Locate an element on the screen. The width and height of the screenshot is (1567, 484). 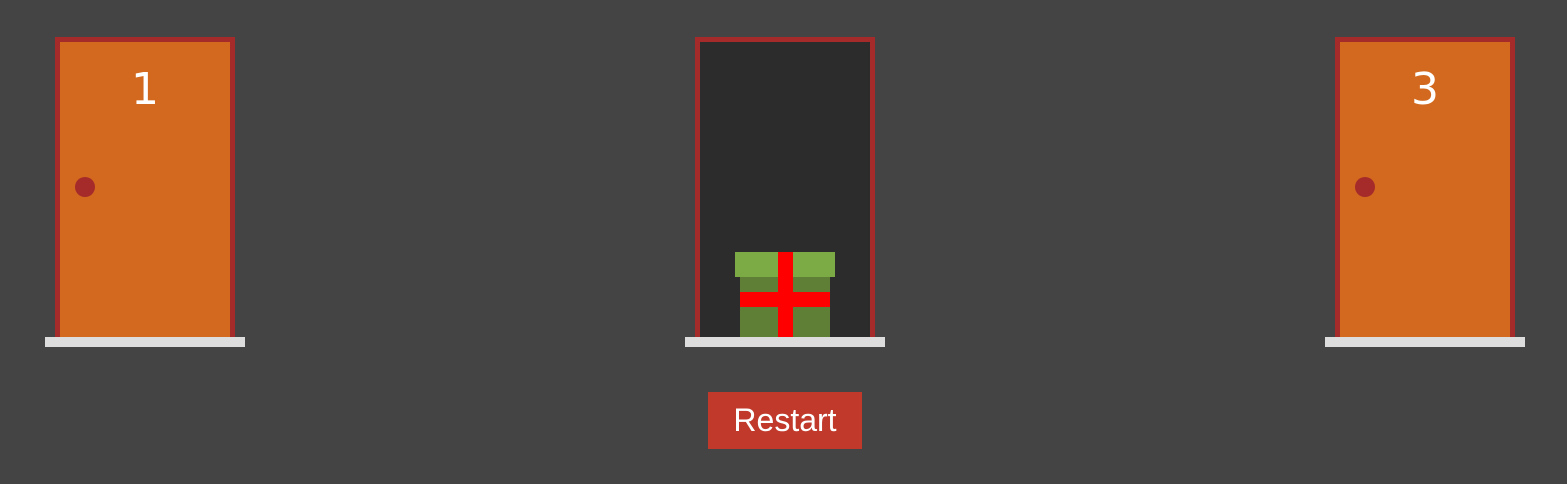
gift-icon is located at coordinates (785, 294).